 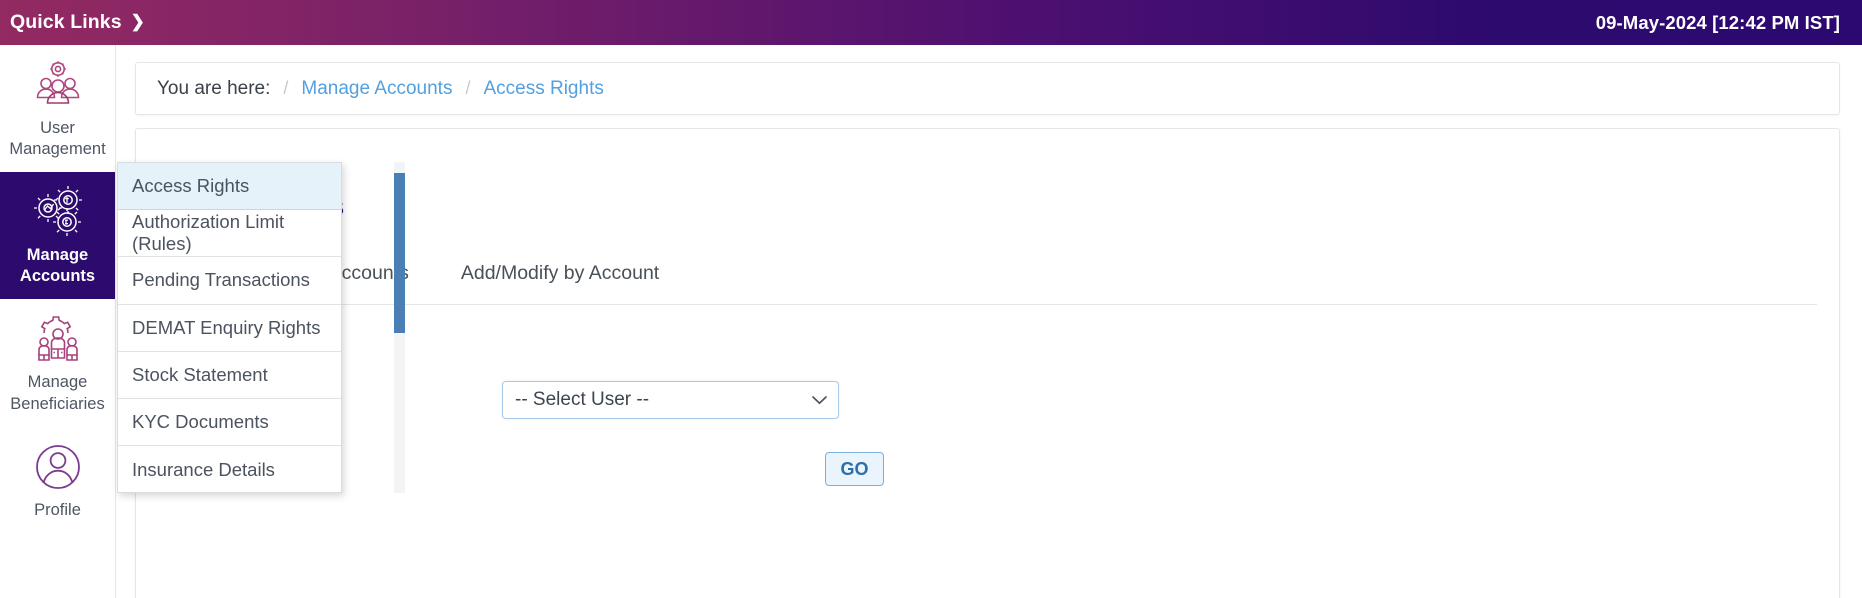 I want to click on quick-links-button: Quick Links ❯, so click(x=77, y=22).